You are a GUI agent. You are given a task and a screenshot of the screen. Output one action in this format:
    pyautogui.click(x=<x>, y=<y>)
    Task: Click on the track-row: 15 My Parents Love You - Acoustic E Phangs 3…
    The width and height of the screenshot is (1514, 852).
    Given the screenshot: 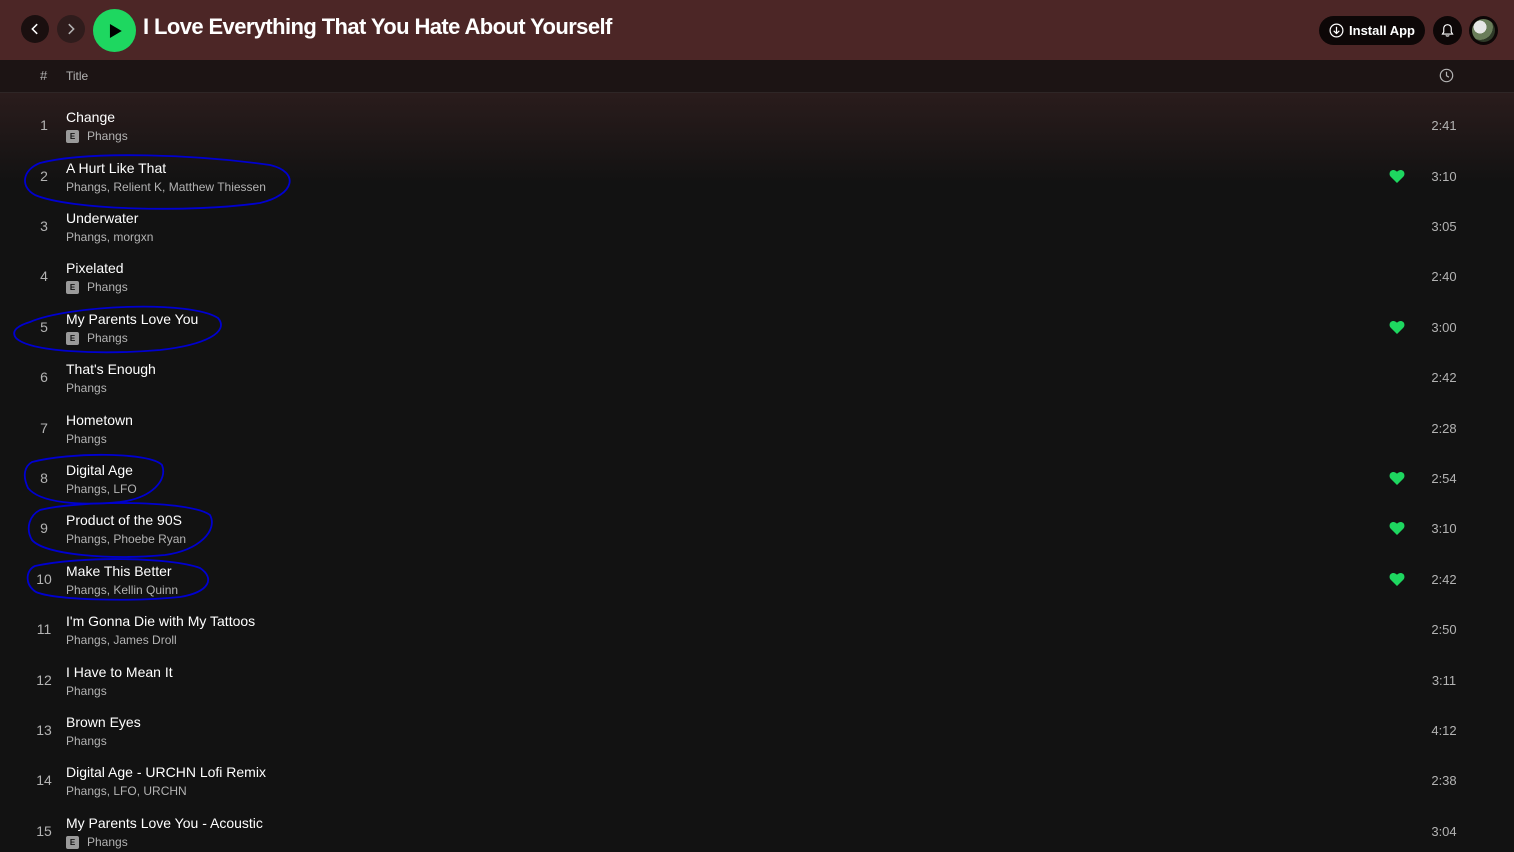 What is the action you would take?
    pyautogui.click(x=757, y=829)
    